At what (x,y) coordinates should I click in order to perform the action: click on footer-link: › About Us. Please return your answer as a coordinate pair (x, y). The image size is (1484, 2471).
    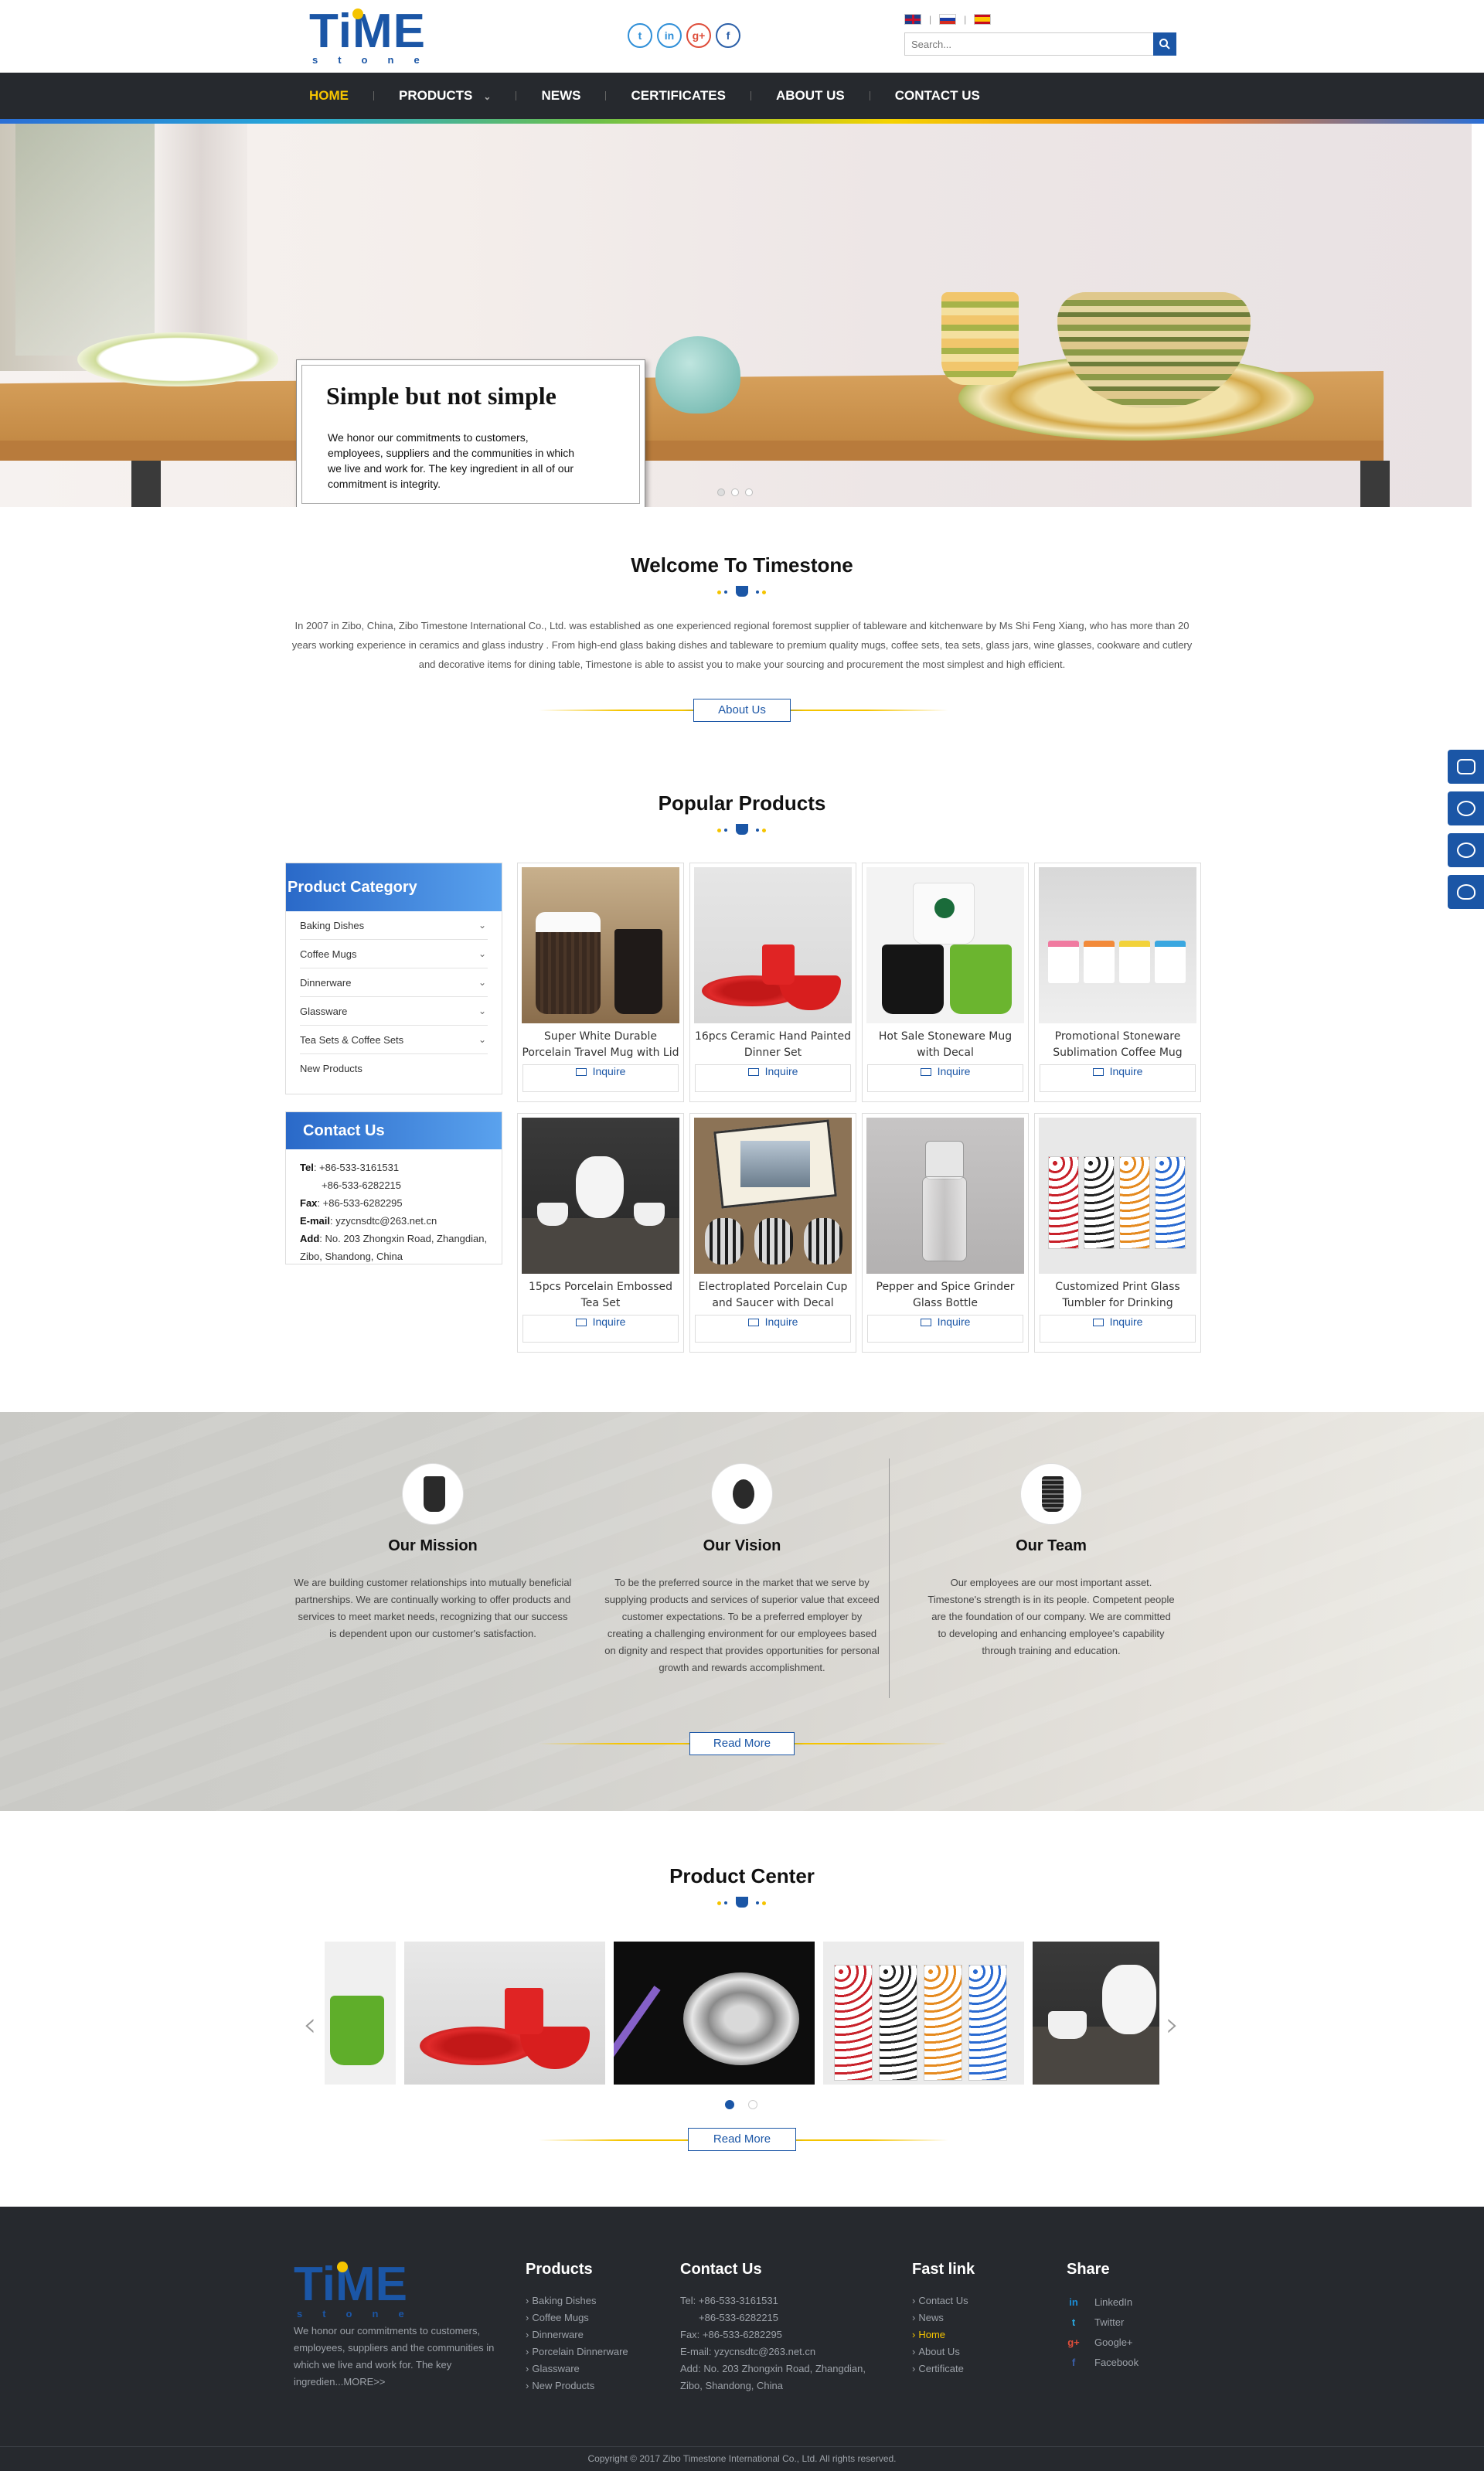
    Looking at the image, I should click on (943, 2351).